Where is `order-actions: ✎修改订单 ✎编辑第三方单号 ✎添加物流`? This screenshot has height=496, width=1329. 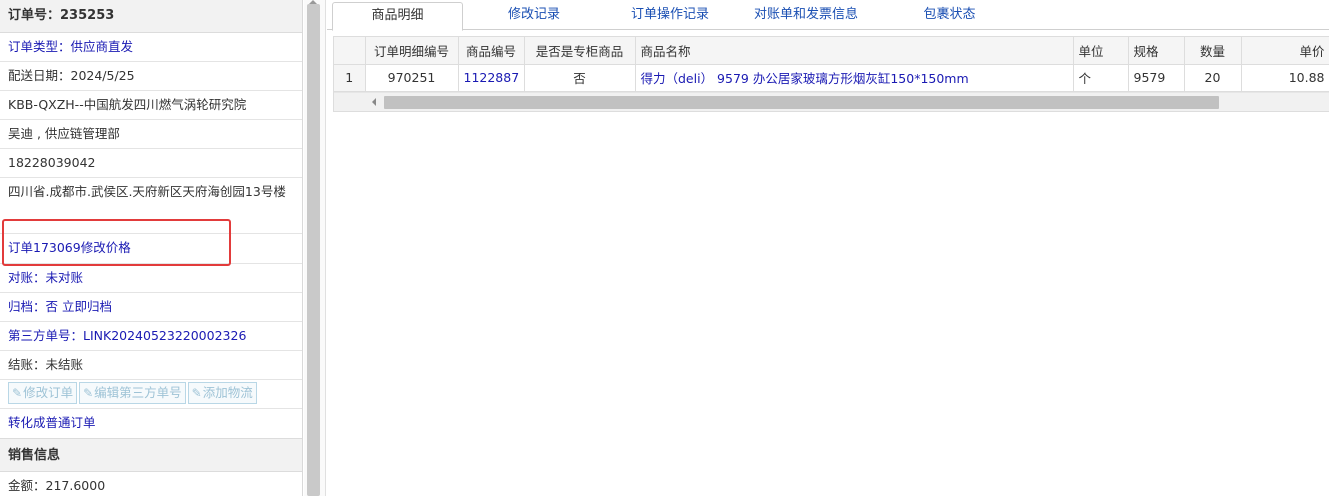 order-actions: ✎修改订单 ✎编辑第三方单号 ✎添加物流 is located at coordinates (151, 394).